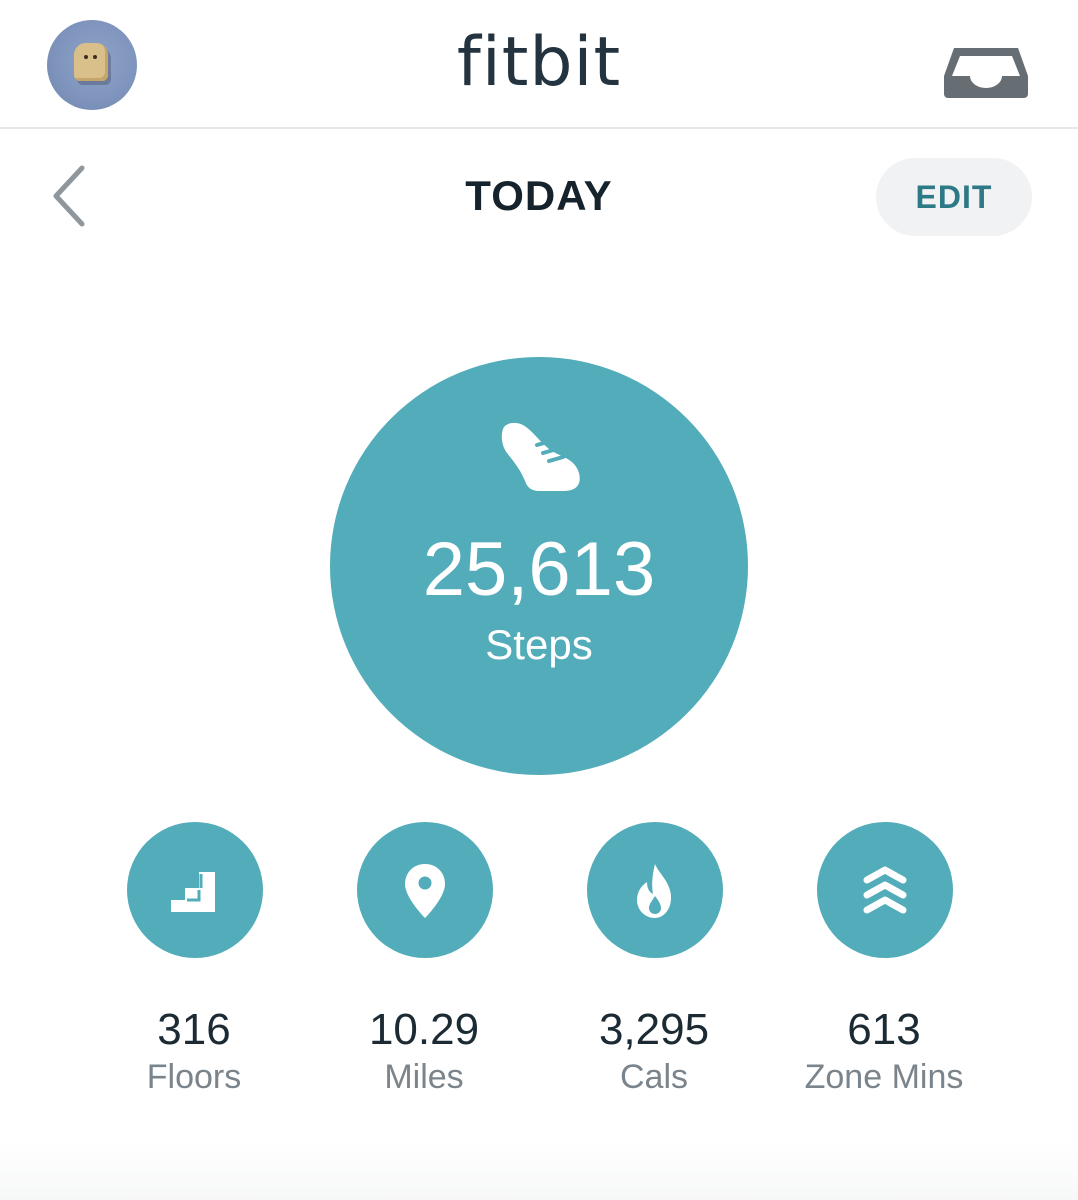 The width and height of the screenshot is (1078, 1200). I want to click on floors-label: Floors, so click(194, 1077).